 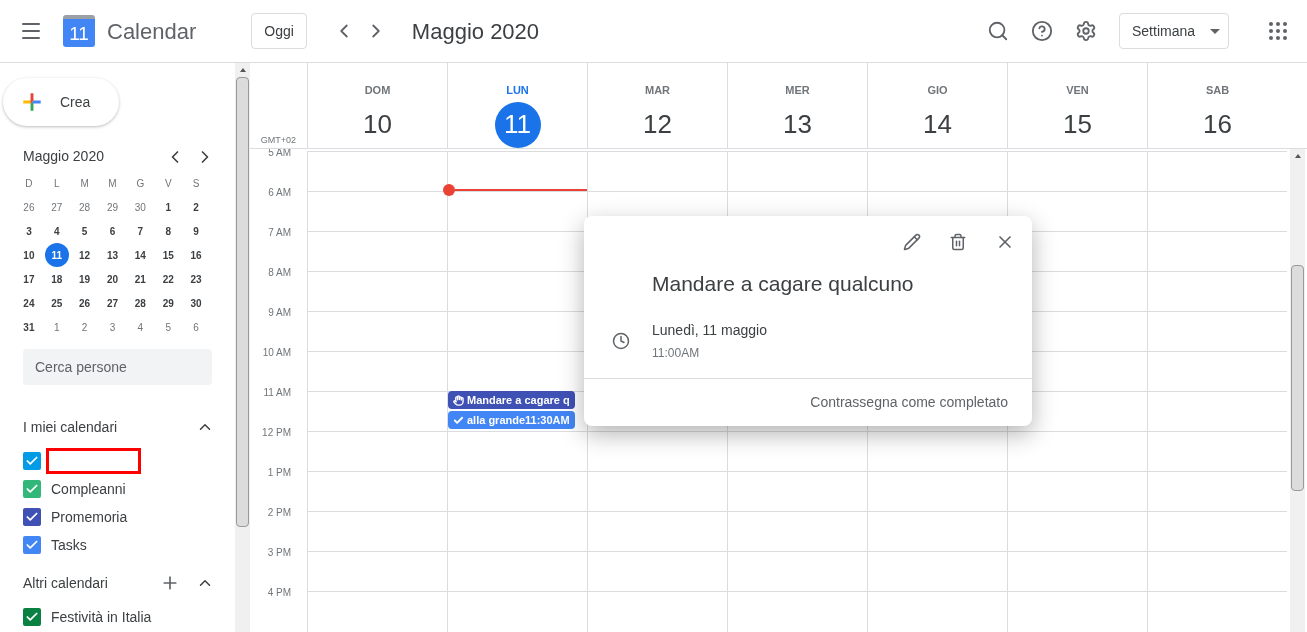 What do you see at coordinates (29, 183) in the screenshot?
I see `weekday-label: D` at bounding box center [29, 183].